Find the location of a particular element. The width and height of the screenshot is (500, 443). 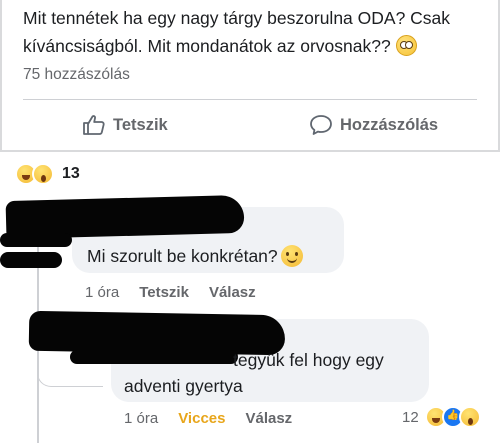

comment-count: 75 hozzászólás is located at coordinates (76, 75).